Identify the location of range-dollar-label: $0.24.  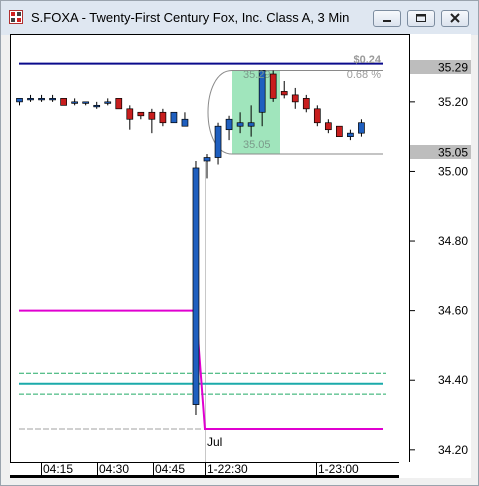
(367, 60).